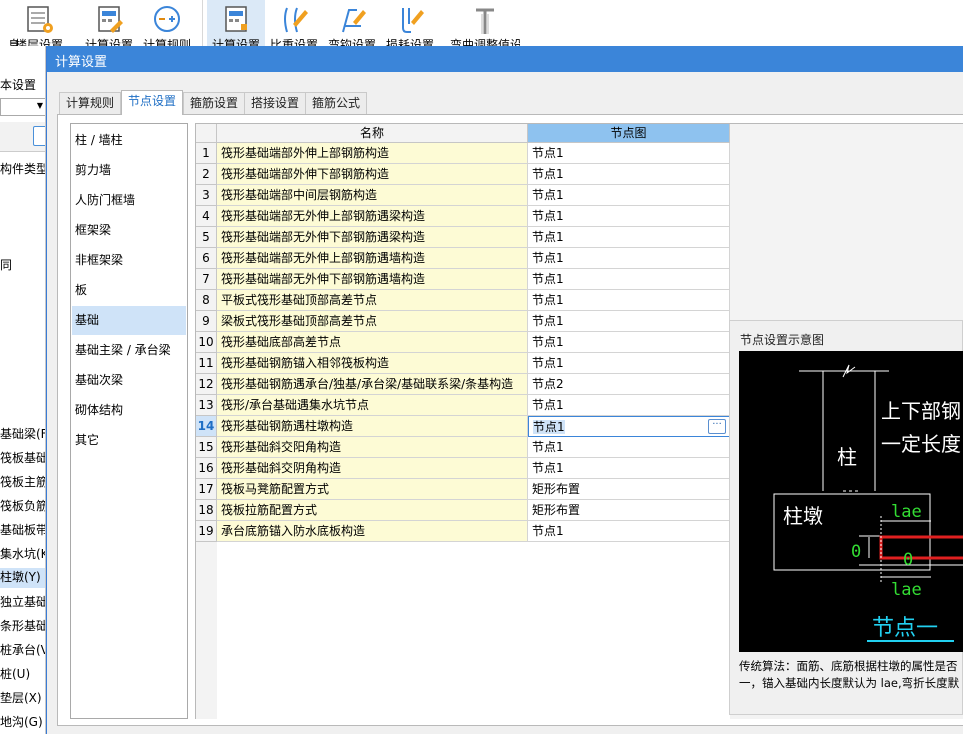 This screenshot has width=963, height=734. What do you see at coordinates (129, 410) in the screenshot?
I see `category-item: 砌体结构` at bounding box center [129, 410].